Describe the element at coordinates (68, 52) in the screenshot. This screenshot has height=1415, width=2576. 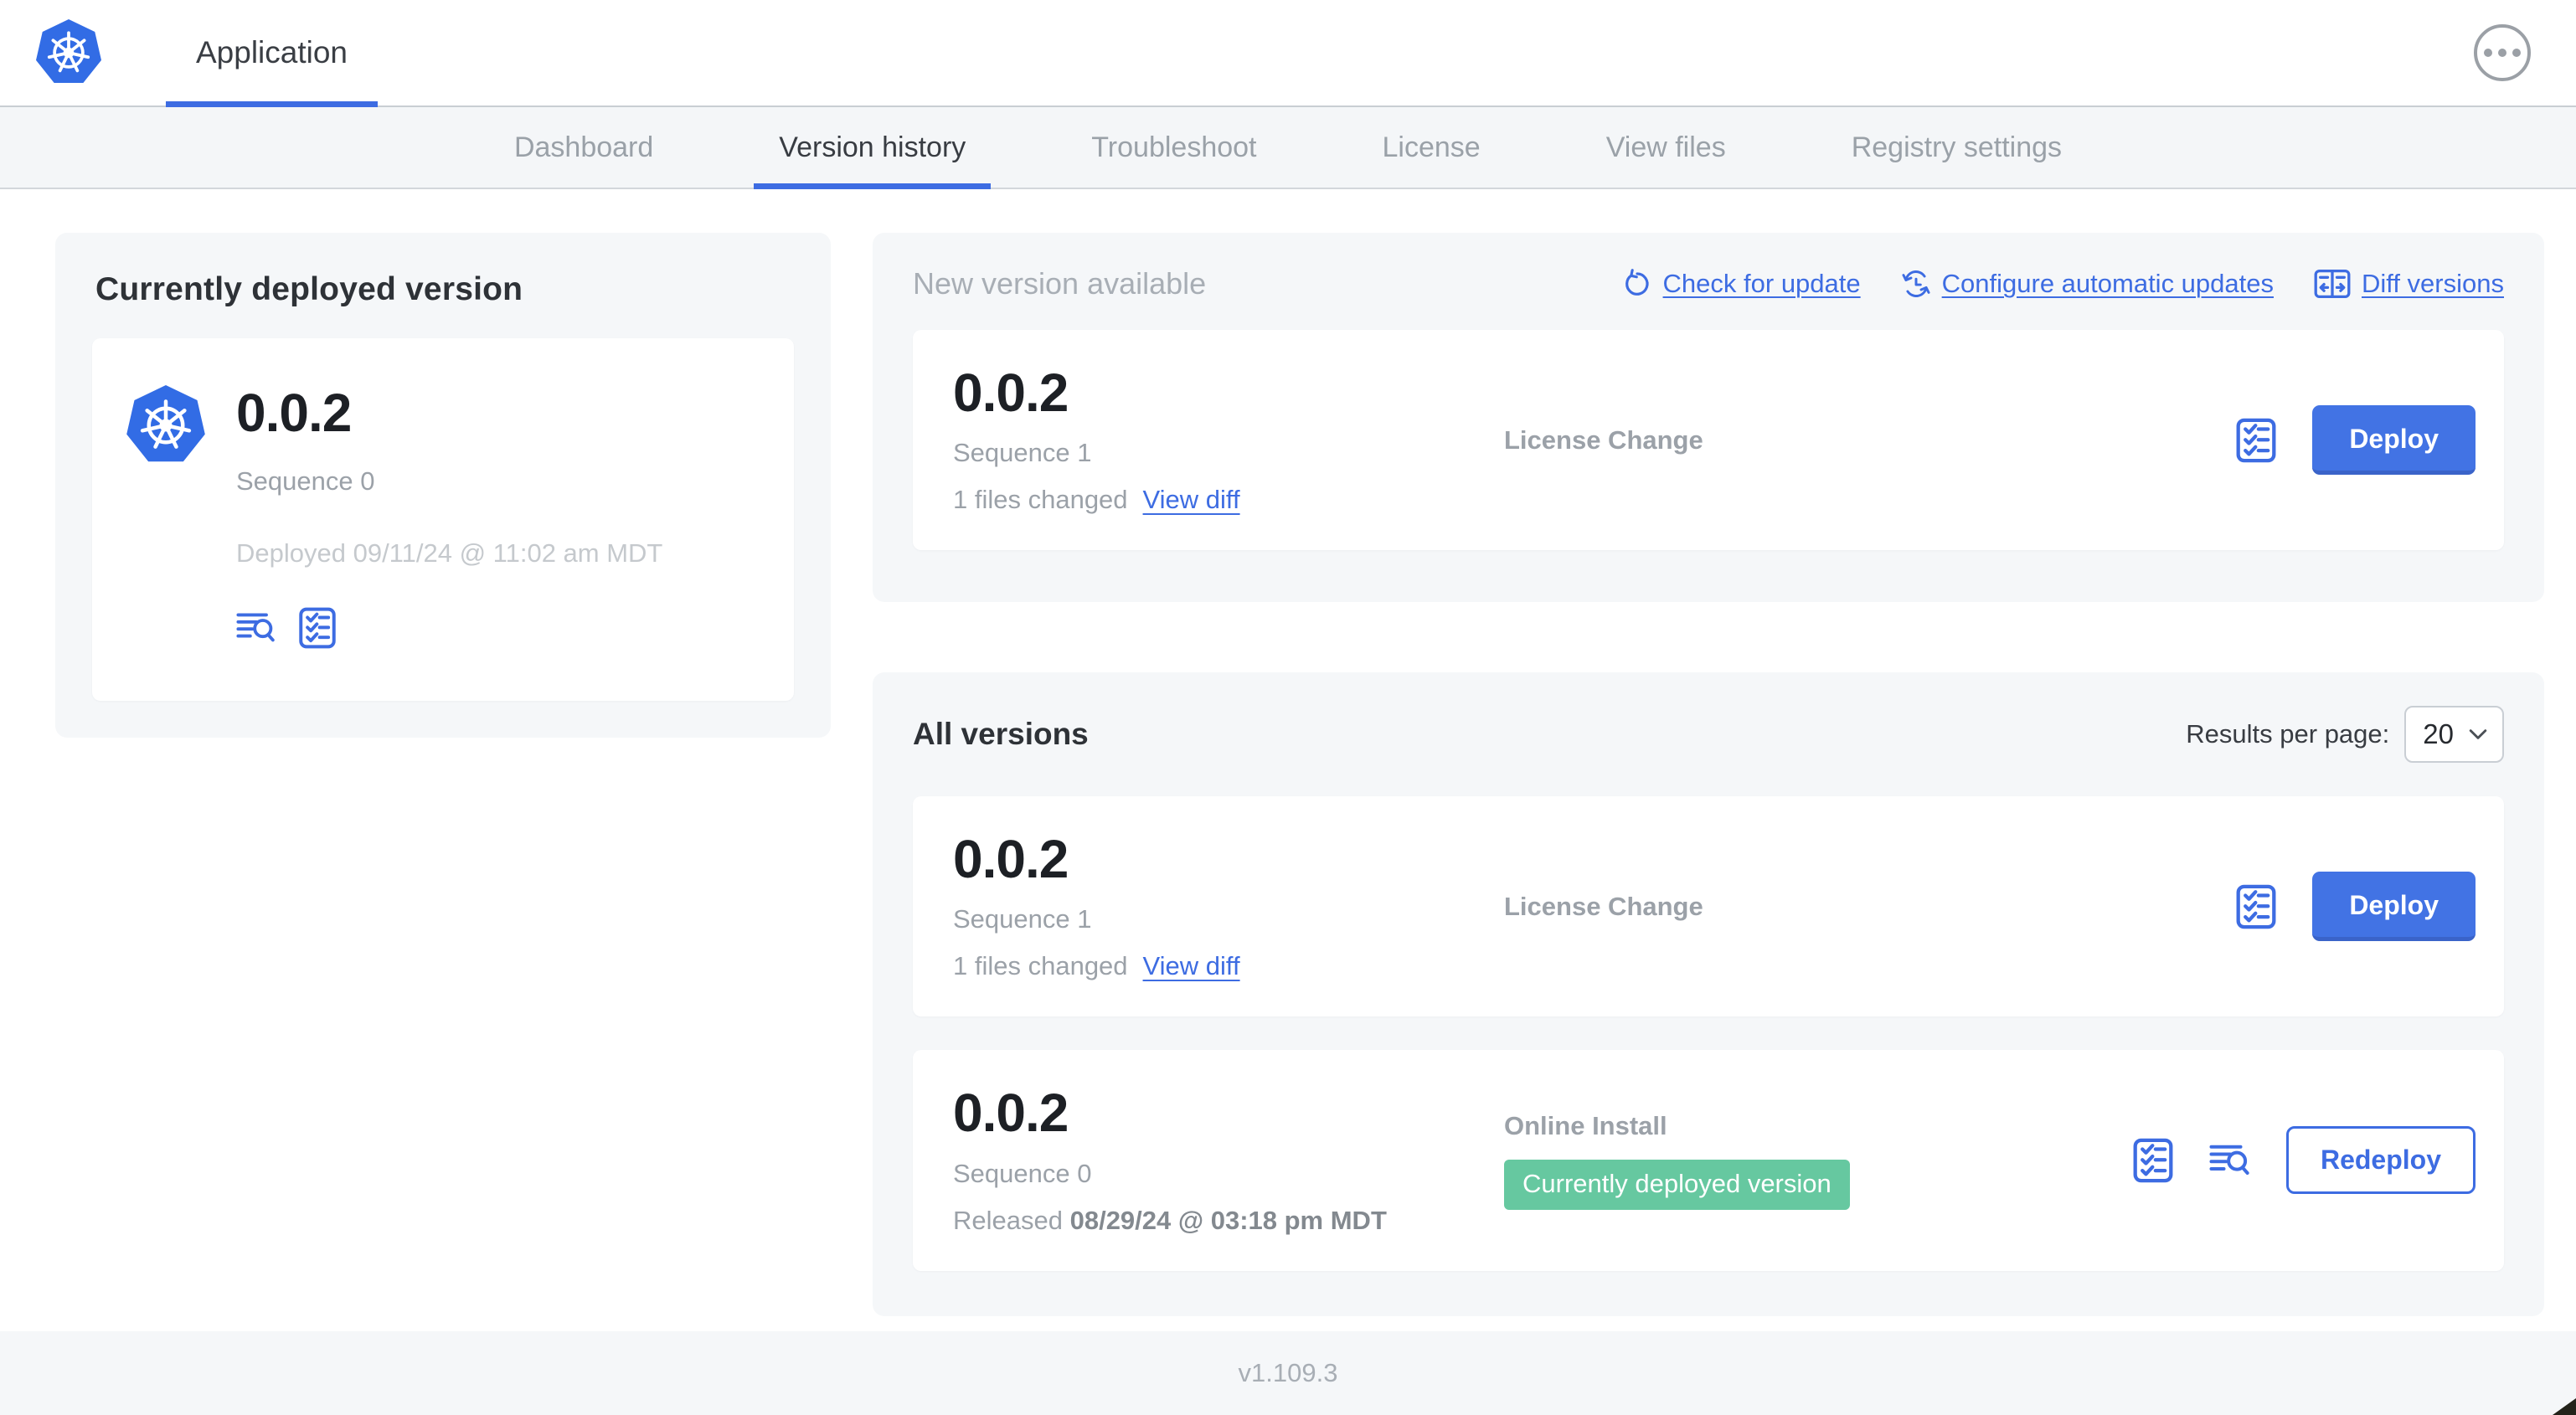
I see `kubernetes-logo-icon` at that location.